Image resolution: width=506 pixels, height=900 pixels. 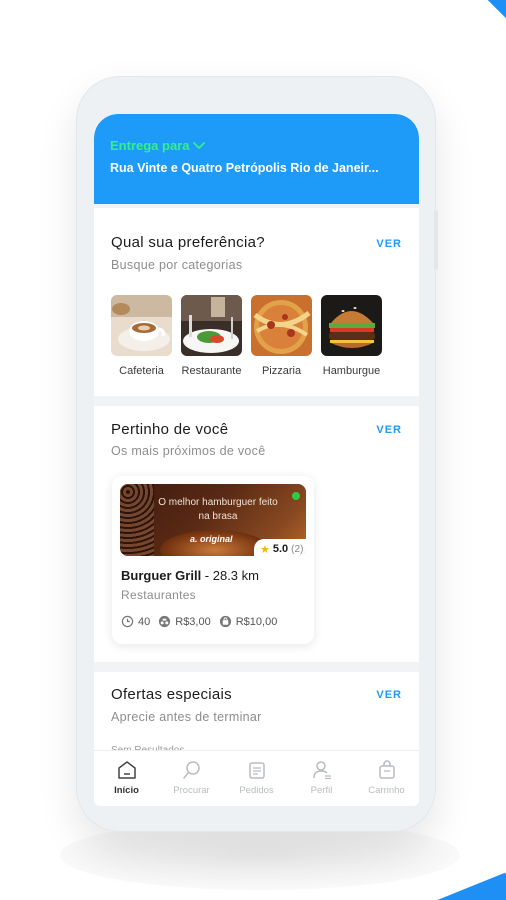 What do you see at coordinates (211, 539) in the screenshot?
I see `banner-signature: a. original` at bounding box center [211, 539].